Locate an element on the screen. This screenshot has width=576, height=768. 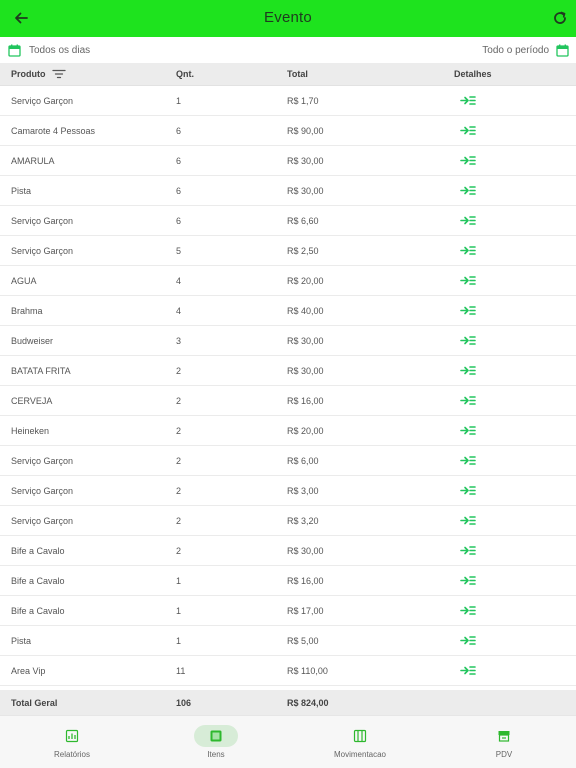
product-name: Camarote 4 Pessoas is located at coordinates (53, 131).